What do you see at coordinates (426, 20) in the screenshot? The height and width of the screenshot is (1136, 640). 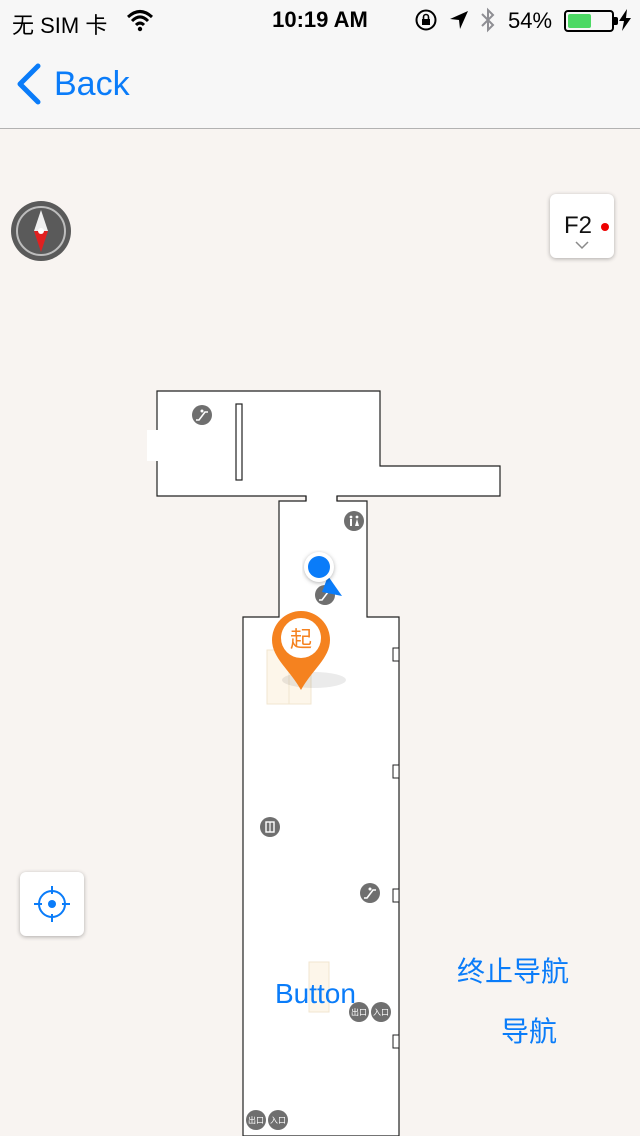 I see `orientation-lock-icon` at bounding box center [426, 20].